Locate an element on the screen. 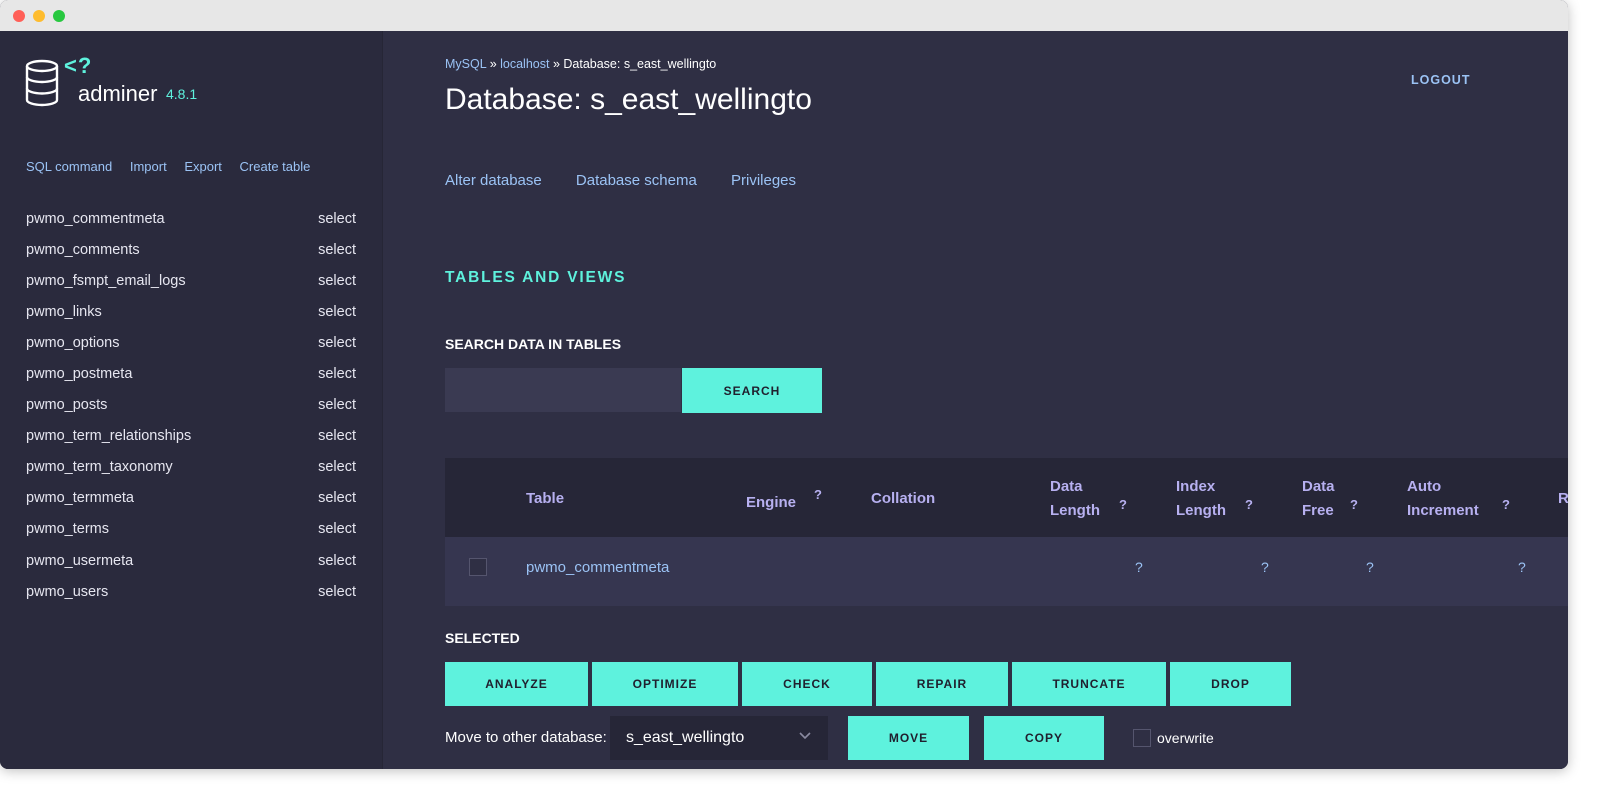 This screenshot has height=785, width=1600. truncate-button: TRUNCATE is located at coordinates (1089, 684).